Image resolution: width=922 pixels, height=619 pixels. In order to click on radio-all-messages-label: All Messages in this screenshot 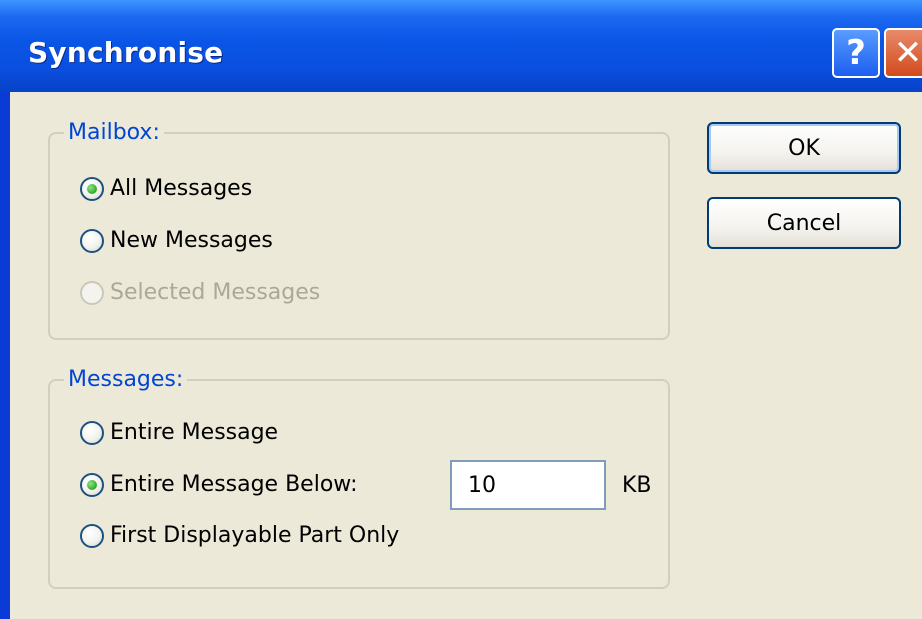, I will do `click(181, 188)`.